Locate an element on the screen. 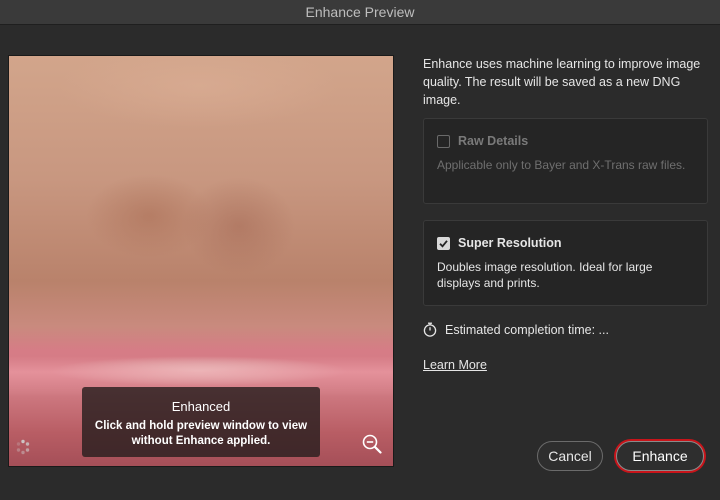  raw-details-row: Raw Details is located at coordinates (482, 141).